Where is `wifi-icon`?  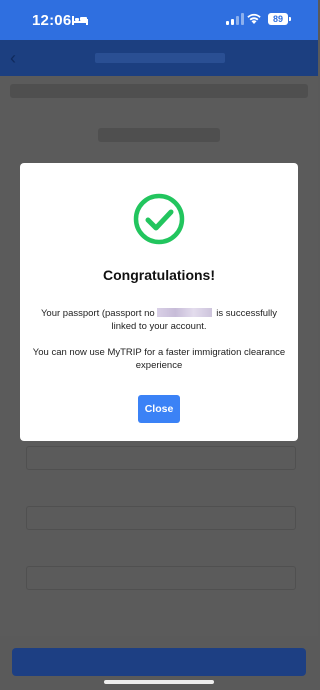 wifi-icon is located at coordinates (254, 18).